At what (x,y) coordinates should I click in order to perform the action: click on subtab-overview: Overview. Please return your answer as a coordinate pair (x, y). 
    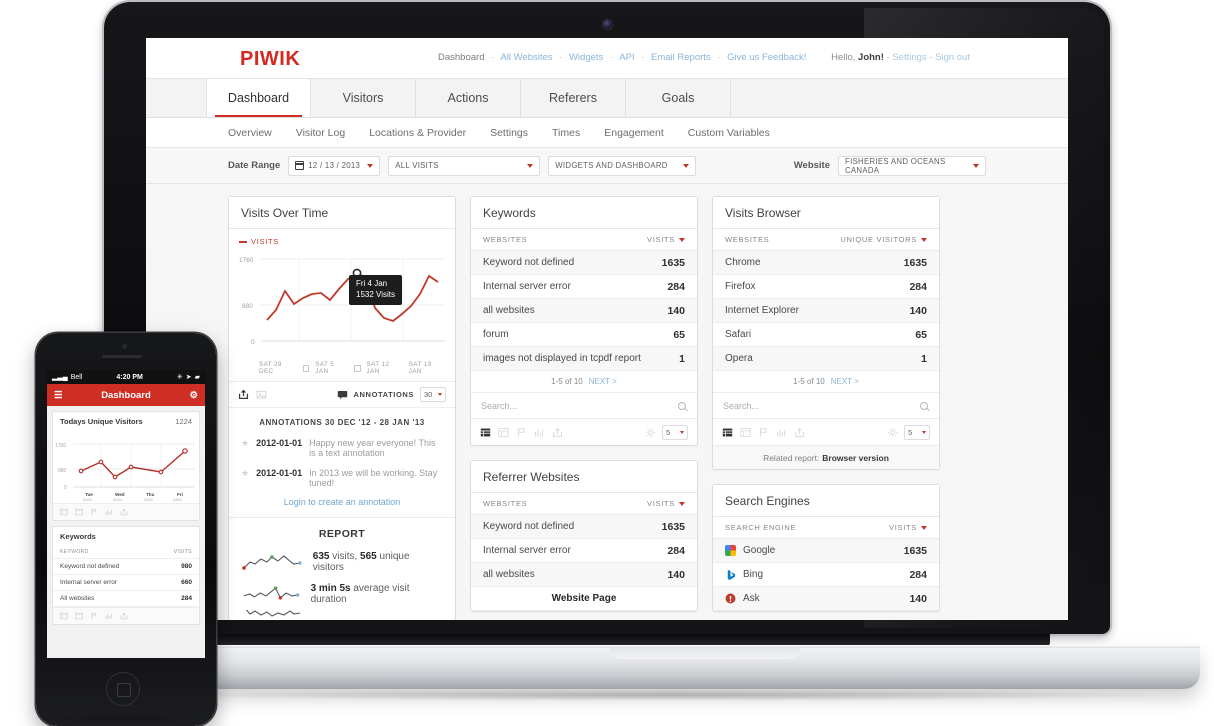
    Looking at the image, I should click on (250, 133).